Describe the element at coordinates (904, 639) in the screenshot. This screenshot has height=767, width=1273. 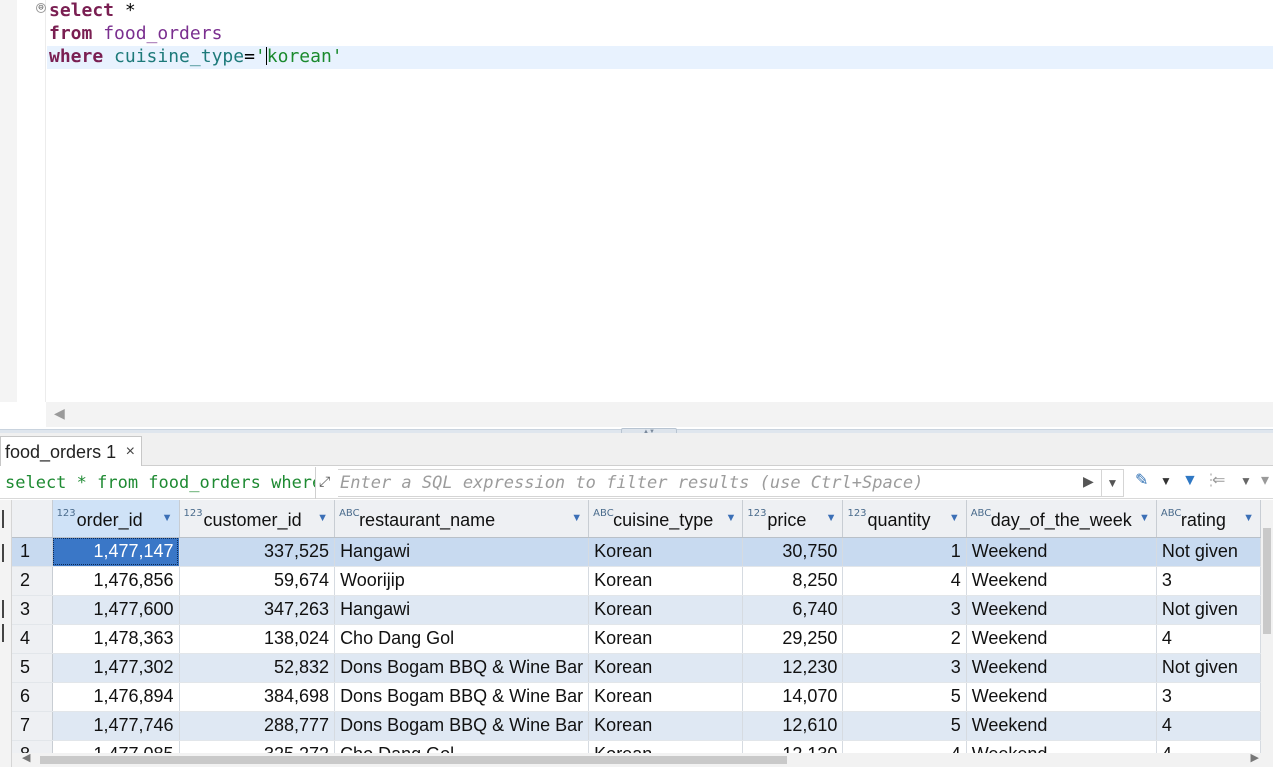
I see `cell-quantity: 2` at that location.